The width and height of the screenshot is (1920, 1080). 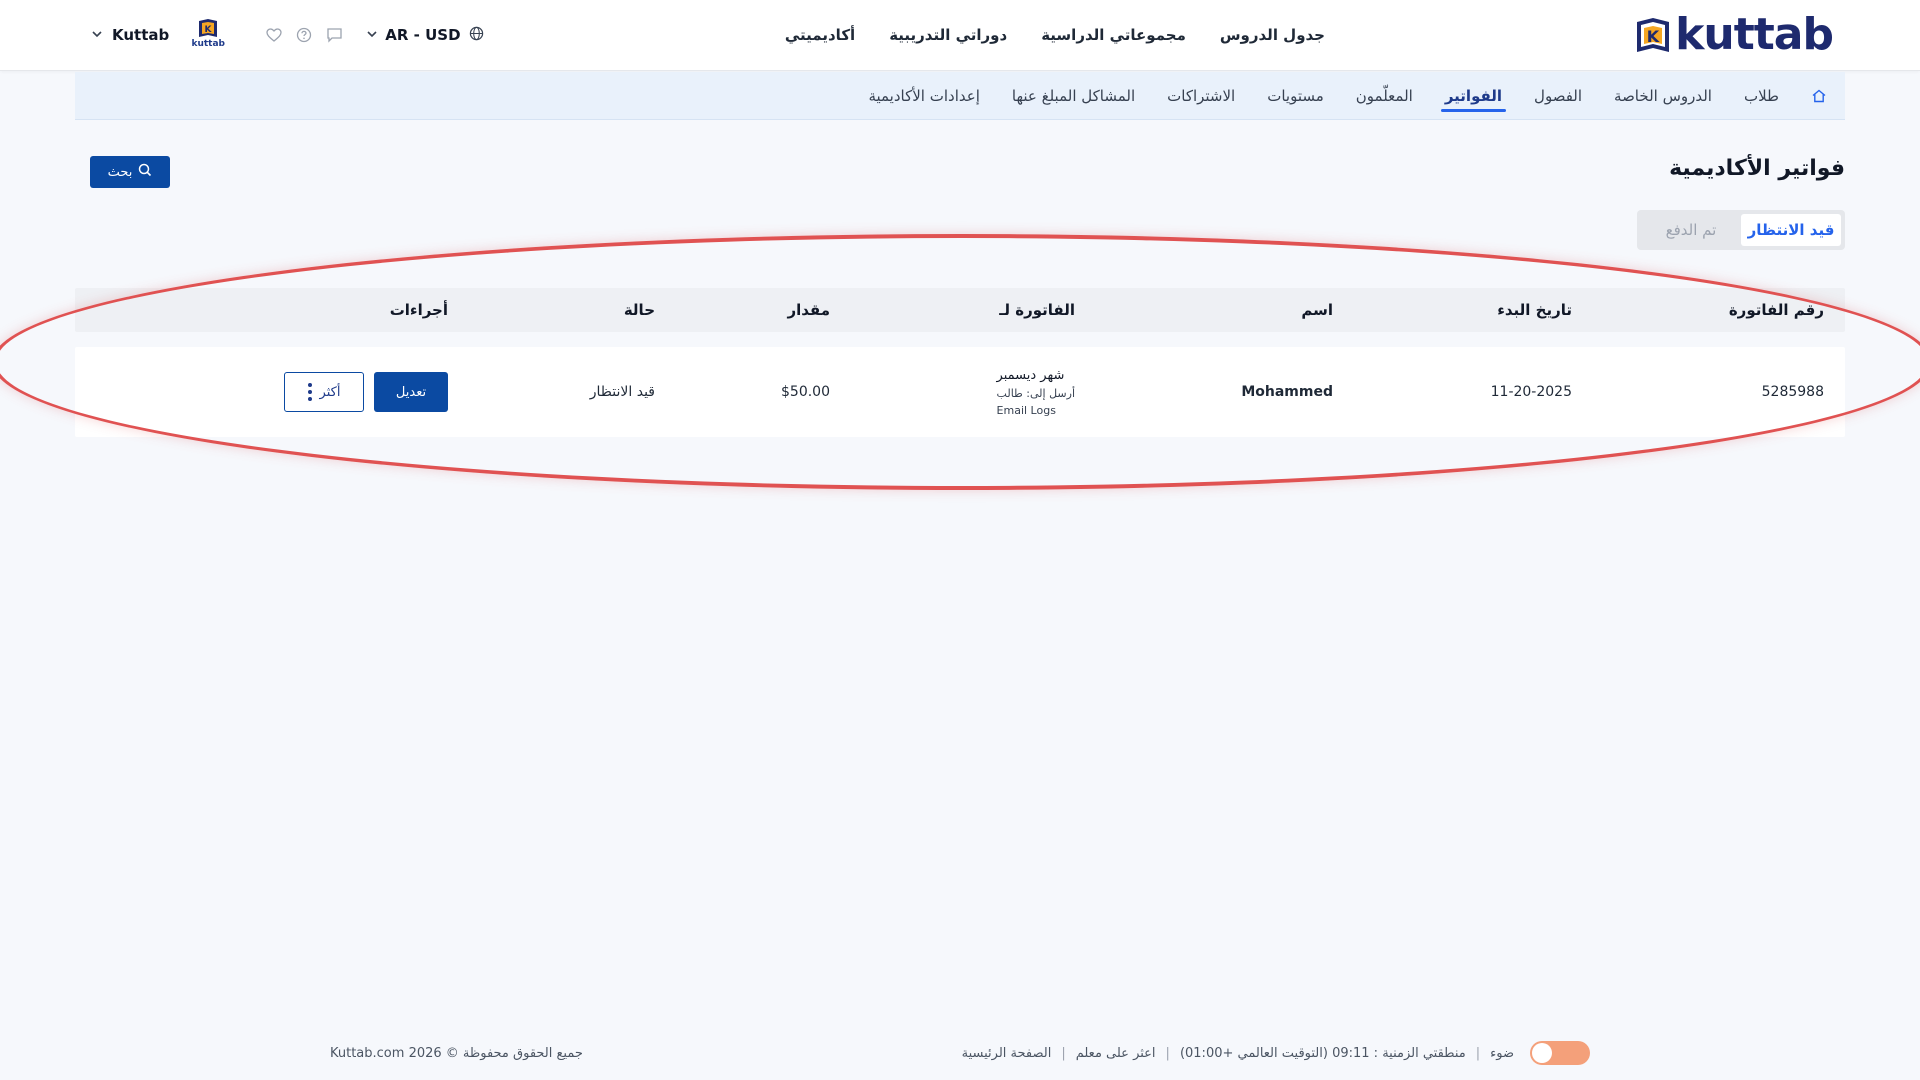 I want to click on top-left-controls: Kuttab K kuttab AR - USD, so click(x=288, y=35).